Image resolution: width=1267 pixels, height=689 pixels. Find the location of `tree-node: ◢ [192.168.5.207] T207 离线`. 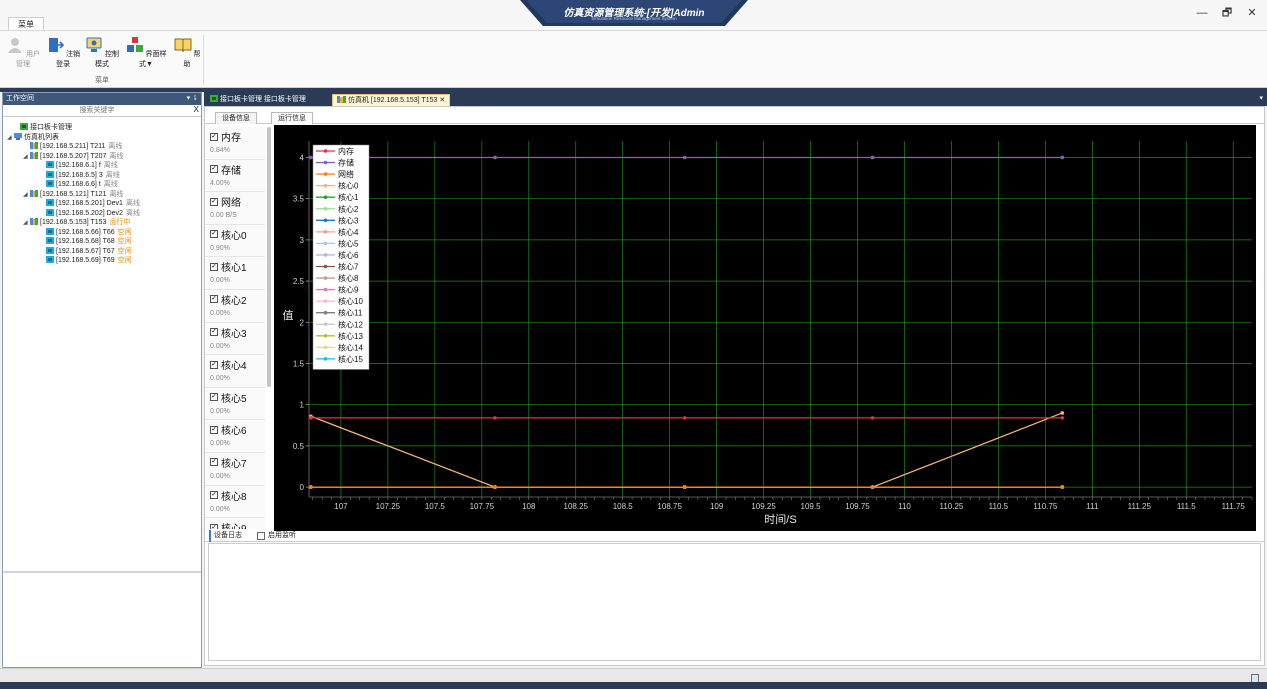

tree-node: ◢ [192.168.5.207] T207 离线 is located at coordinates (73, 156).